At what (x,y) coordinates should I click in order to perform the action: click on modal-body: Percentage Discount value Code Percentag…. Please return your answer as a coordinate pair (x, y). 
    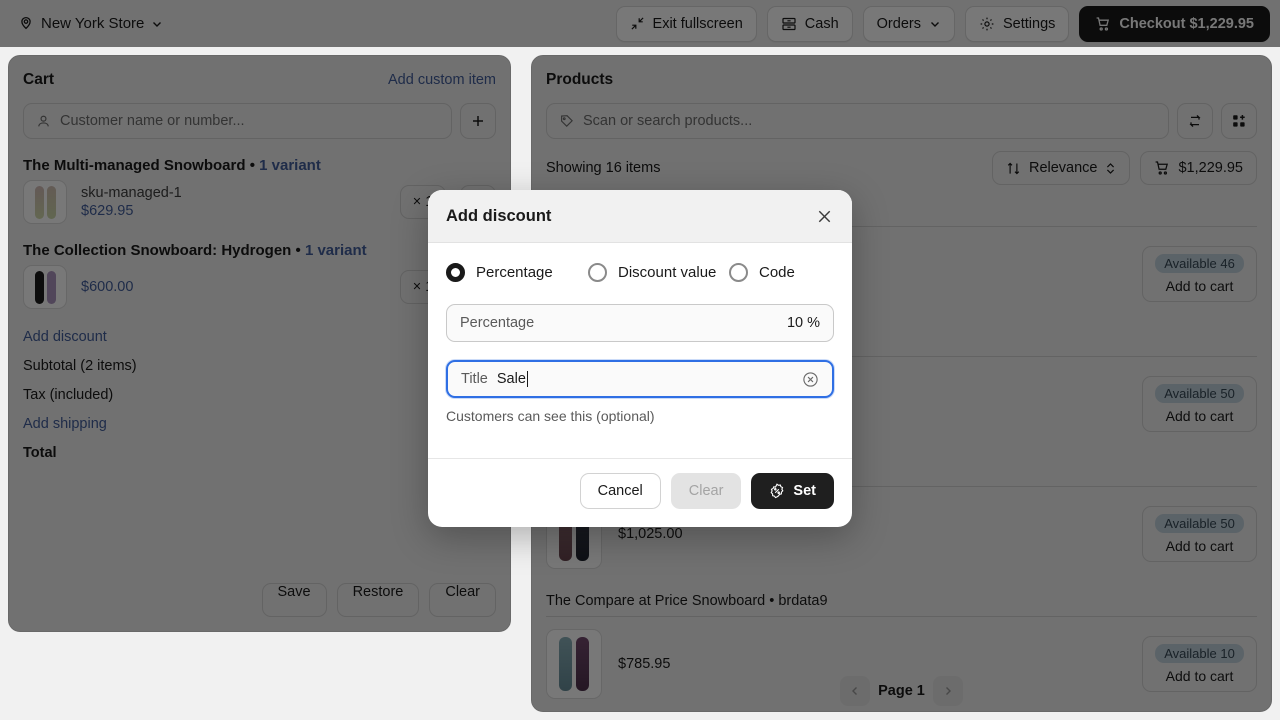
    Looking at the image, I should click on (640, 342).